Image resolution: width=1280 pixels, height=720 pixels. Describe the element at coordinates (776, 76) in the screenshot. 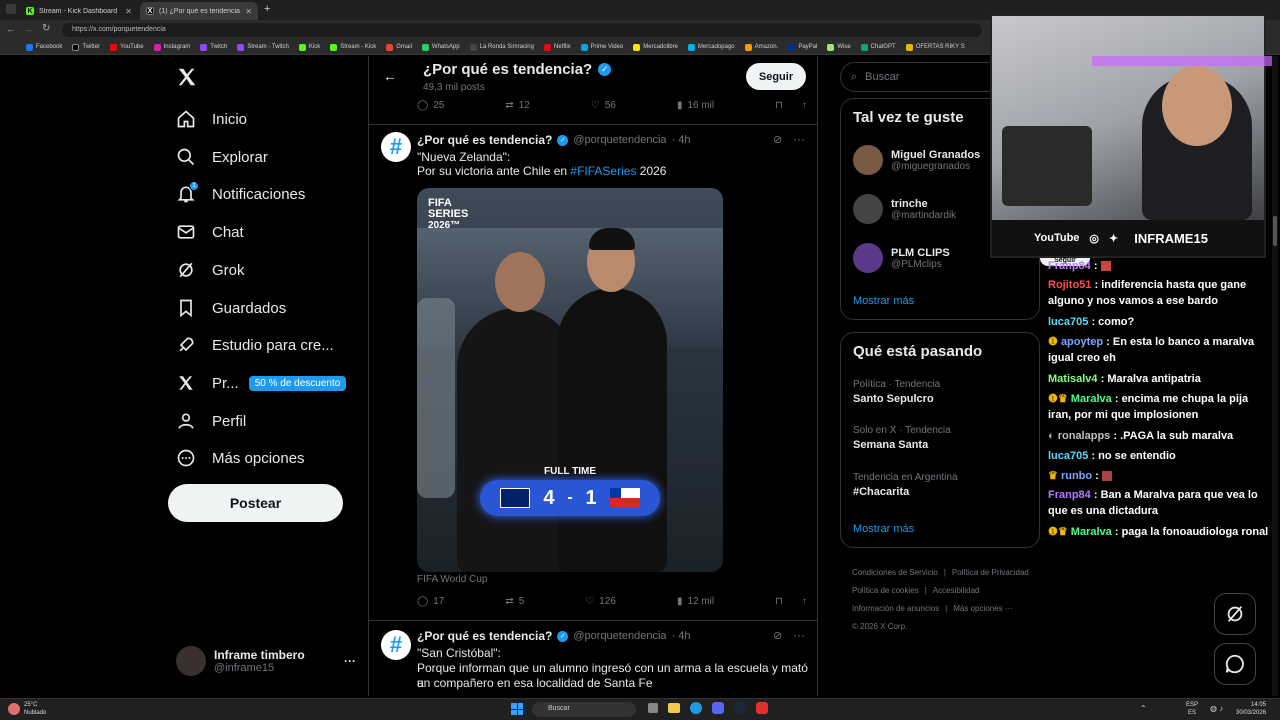

I see `follow-button: Seguir` at that location.